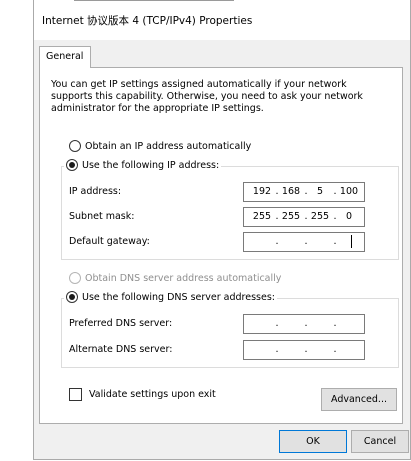  What do you see at coordinates (178, 297) in the screenshot?
I see `dns-manual-label: Use the following DNS server addresses:` at bounding box center [178, 297].